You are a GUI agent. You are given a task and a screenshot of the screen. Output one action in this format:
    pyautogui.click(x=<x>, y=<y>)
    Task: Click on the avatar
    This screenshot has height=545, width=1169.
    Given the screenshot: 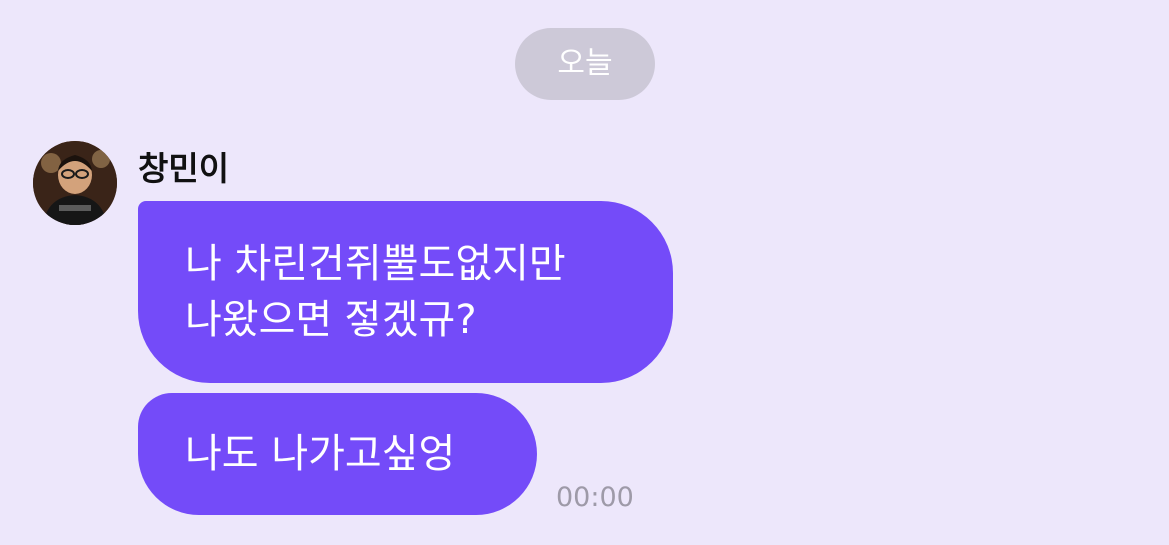 What is the action you would take?
    pyautogui.click(x=75, y=183)
    